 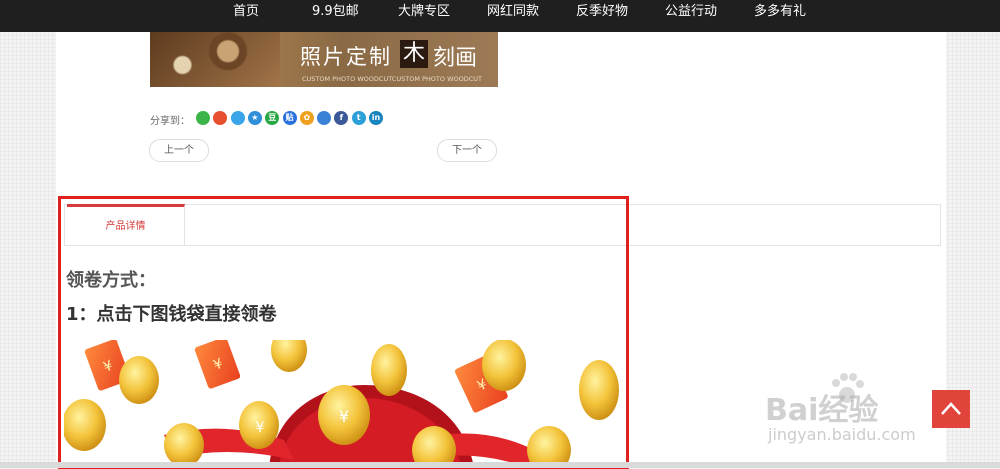 I want to click on tab-product-details: 产品详情, so click(x=126, y=224).